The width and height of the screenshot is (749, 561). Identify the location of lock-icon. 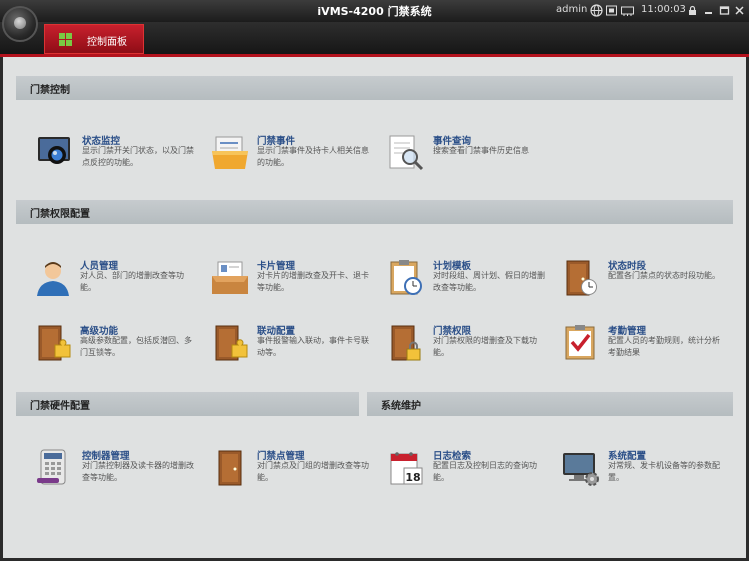
(692, 10).